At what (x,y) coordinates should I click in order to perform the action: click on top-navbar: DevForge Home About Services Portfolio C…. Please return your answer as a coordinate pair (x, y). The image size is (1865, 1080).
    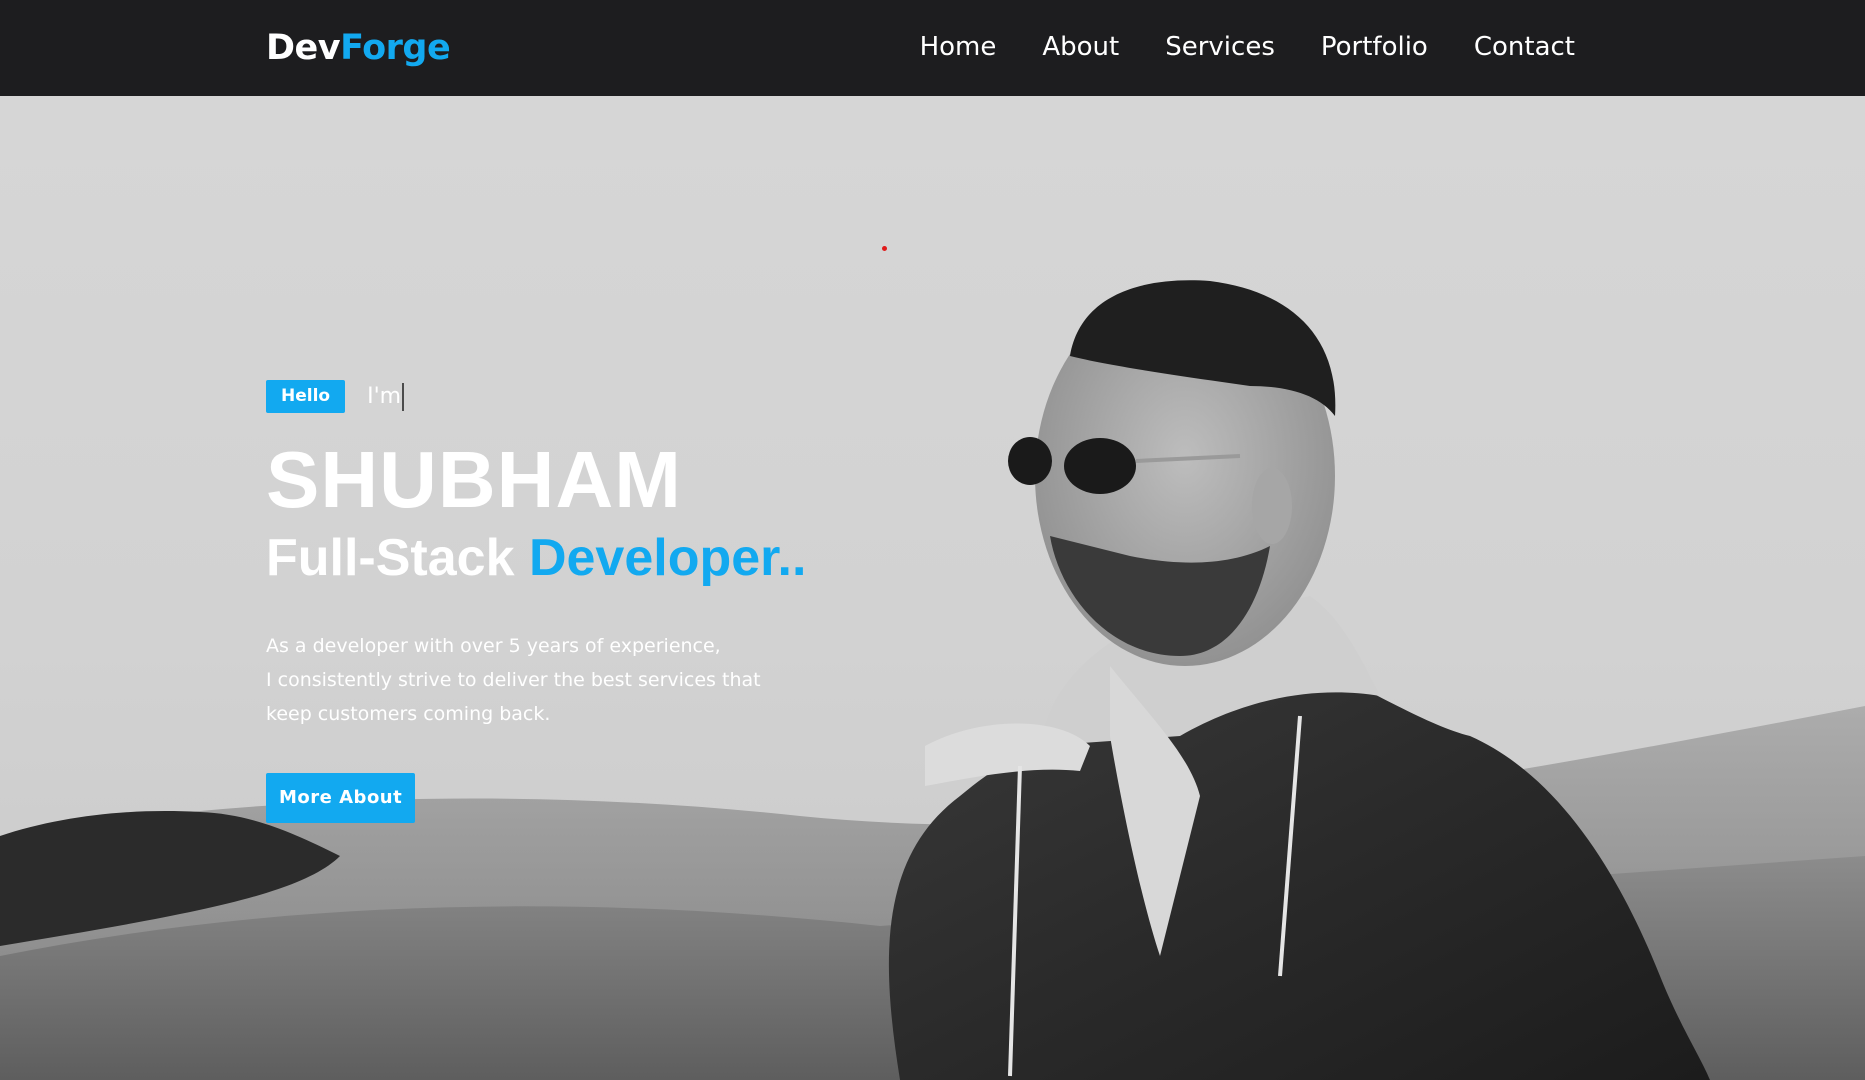
    Looking at the image, I should click on (932, 48).